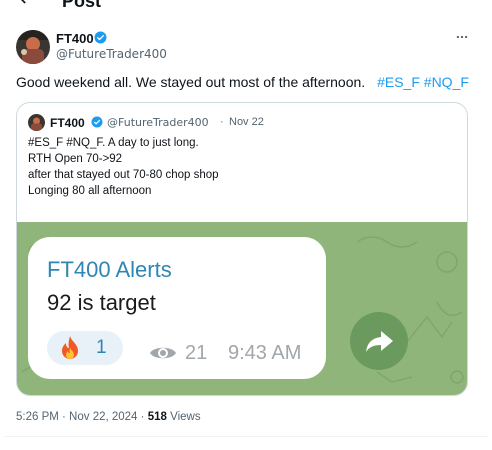  What do you see at coordinates (33, 47) in the screenshot?
I see `avatar` at bounding box center [33, 47].